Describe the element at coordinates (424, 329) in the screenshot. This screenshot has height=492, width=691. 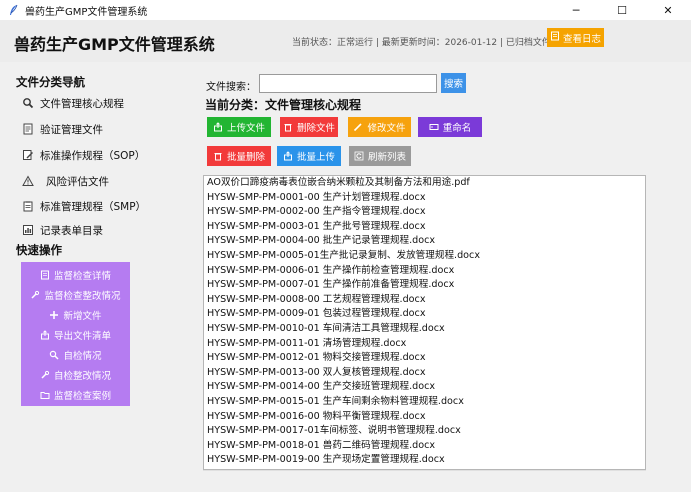
I see `list-item: HYSW-SMP-PM-0010-01 车间清洁工具管理规程.docx` at that location.